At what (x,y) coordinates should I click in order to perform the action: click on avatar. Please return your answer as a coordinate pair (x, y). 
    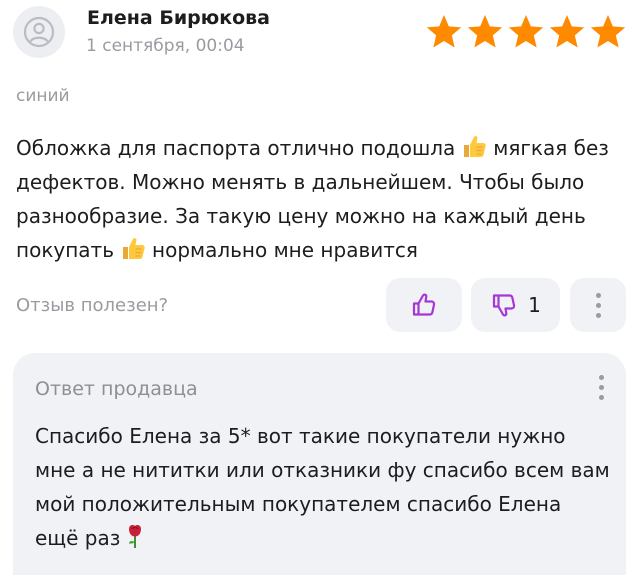
    Looking at the image, I should click on (39, 32).